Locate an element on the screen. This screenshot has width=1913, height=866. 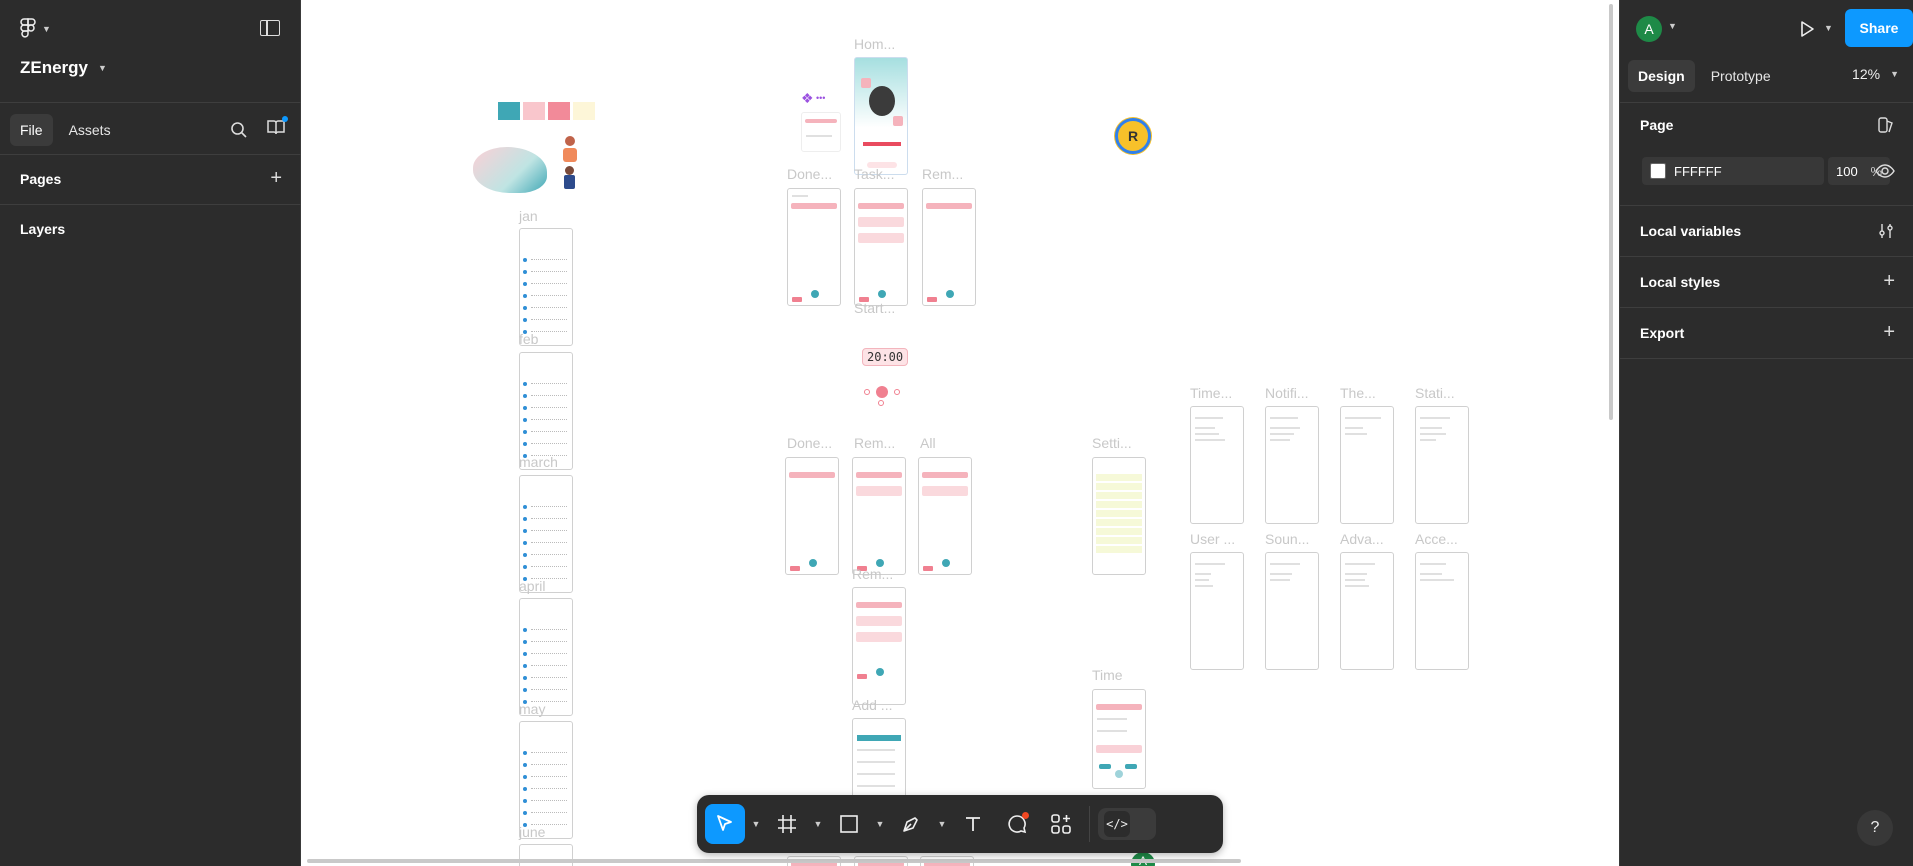
tab-file: File is located at coordinates (31, 130).